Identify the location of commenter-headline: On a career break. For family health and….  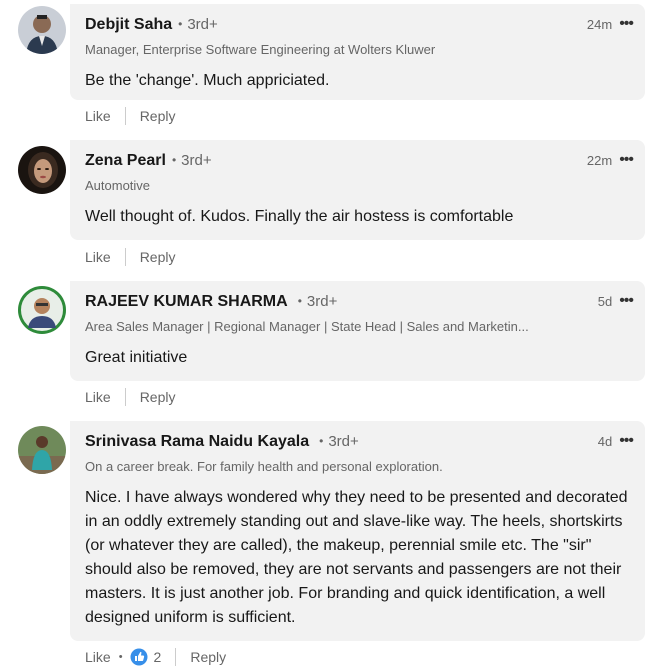
(264, 466).